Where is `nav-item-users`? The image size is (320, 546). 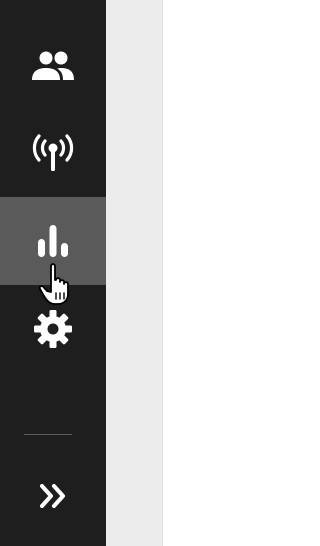 nav-item-users is located at coordinates (53, 66).